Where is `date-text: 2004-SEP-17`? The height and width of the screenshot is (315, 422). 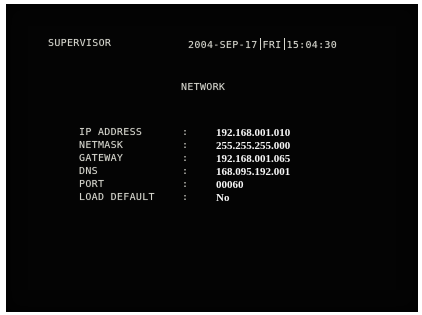 date-text: 2004-SEP-17 is located at coordinates (223, 45).